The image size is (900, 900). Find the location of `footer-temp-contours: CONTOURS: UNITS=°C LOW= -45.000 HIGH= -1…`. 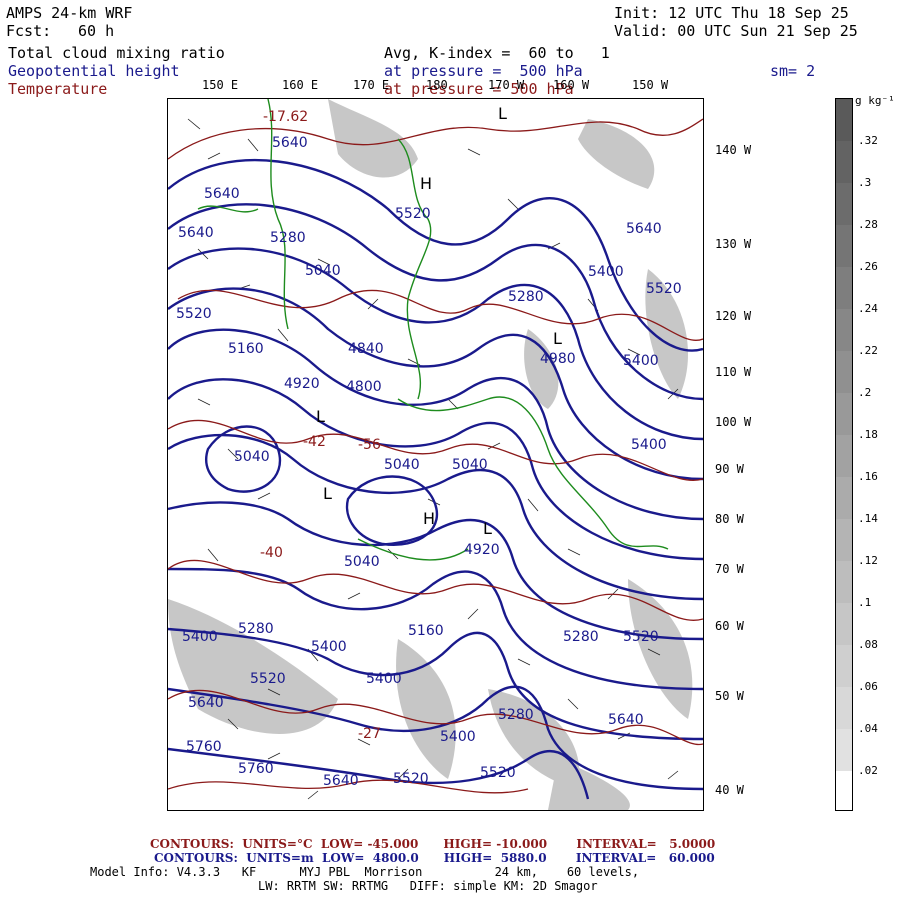

footer-temp-contours: CONTOURS: UNITS=°C LOW= -45.000 HIGH= -1… is located at coordinates (433, 844).